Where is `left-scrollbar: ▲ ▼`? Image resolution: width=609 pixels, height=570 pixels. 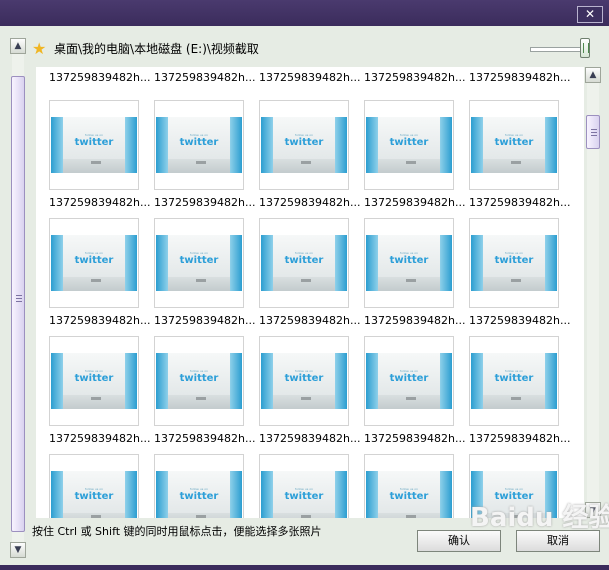 left-scrollbar: ▲ ▼ is located at coordinates (18, 298).